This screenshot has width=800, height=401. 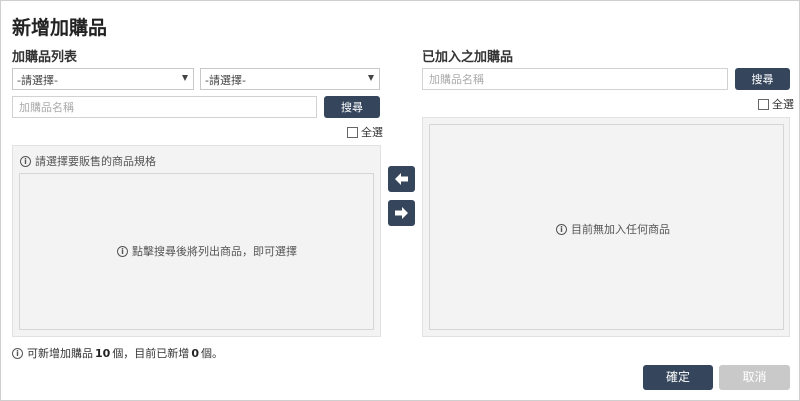 I want to click on panel-hint: i 請選擇要販售的商品規格, so click(x=88, y=161).